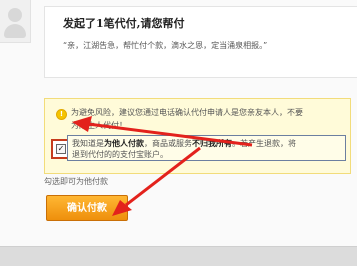 The image size is (357, 266). Describe the element at coordinates (264, 143) in the screenshot. I see `agreement-suffix: 。若产生退款，将` at that location.